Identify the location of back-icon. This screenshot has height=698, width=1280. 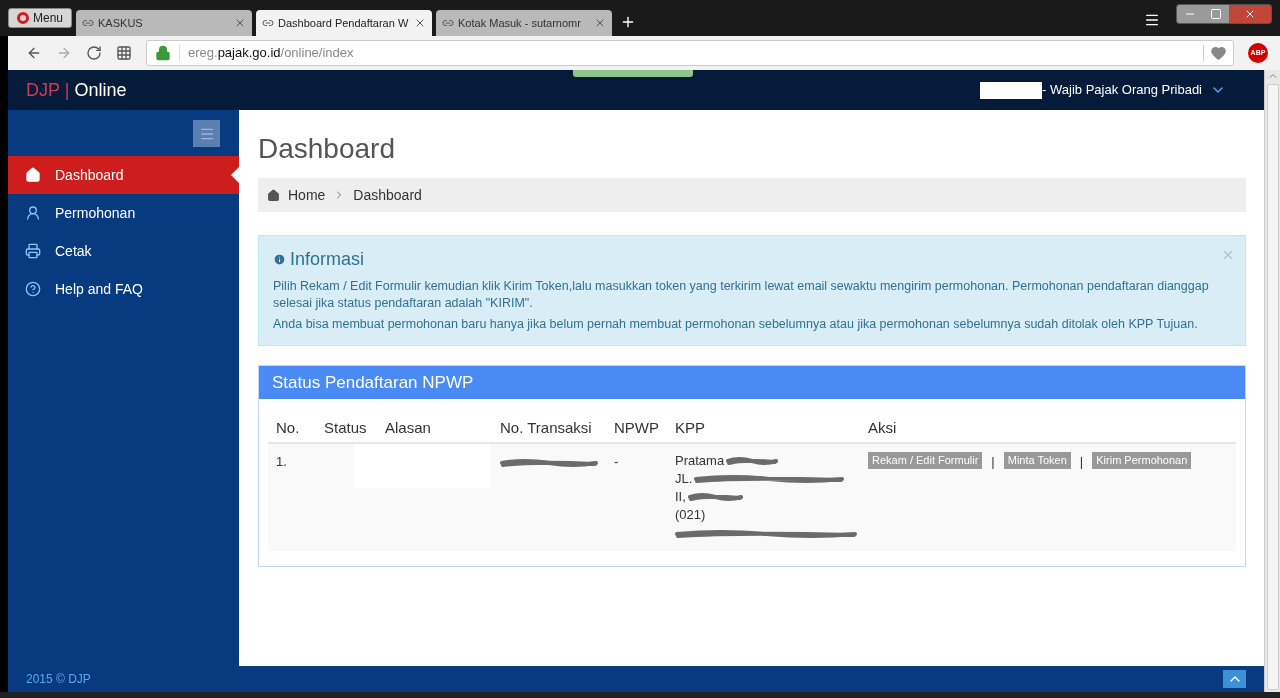
(34, 53).